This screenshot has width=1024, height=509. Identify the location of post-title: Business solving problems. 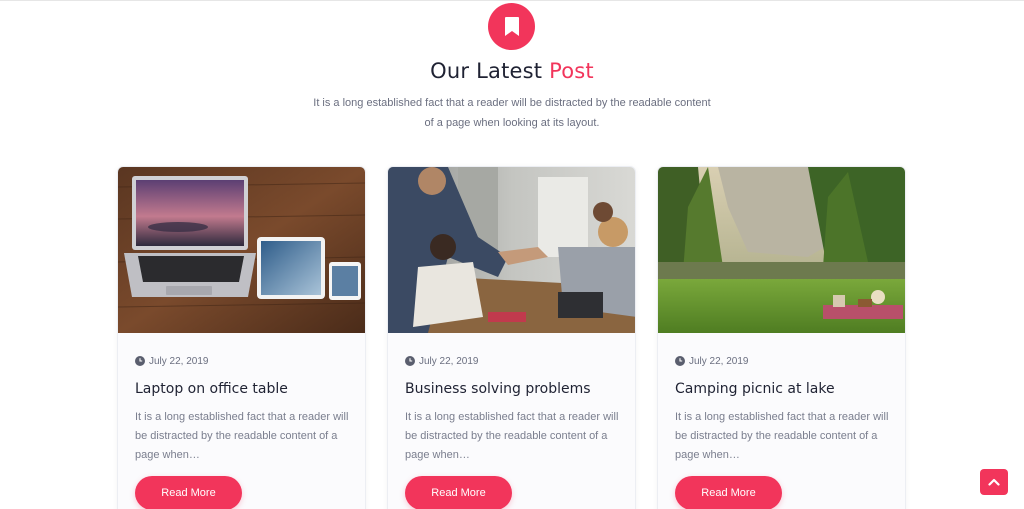
(511, 389).